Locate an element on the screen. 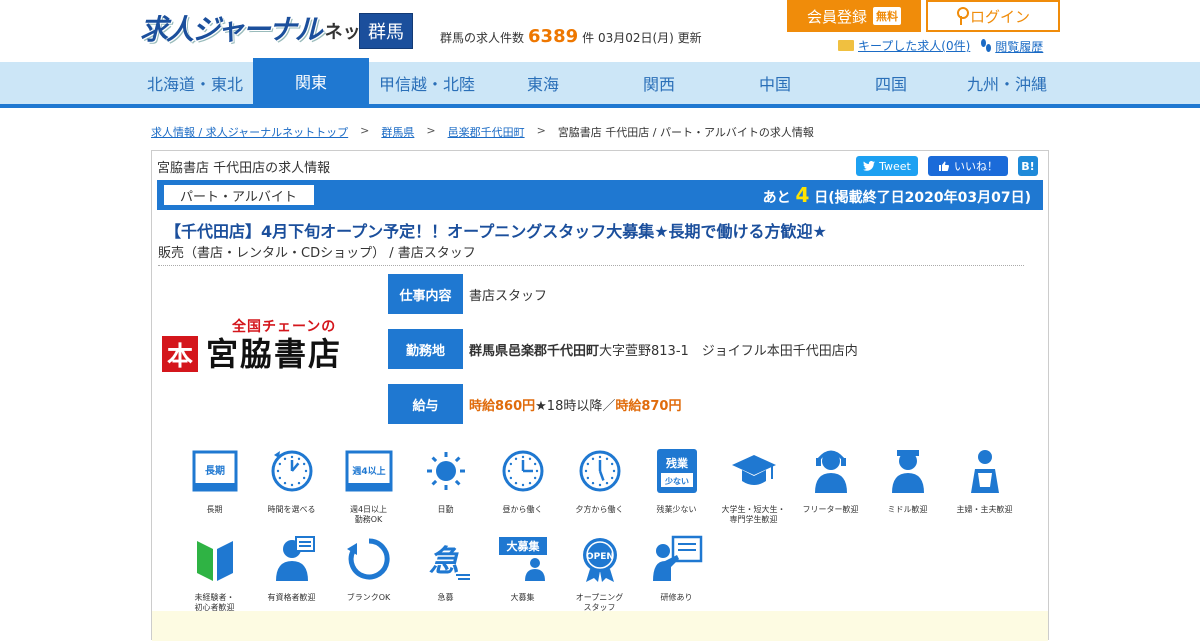 Image resolution: width=1200 pixels, height=641 pixels. info-row-salary: 給与 時給860円★18時以降／時給870円 is located at coordinates (534, 404).